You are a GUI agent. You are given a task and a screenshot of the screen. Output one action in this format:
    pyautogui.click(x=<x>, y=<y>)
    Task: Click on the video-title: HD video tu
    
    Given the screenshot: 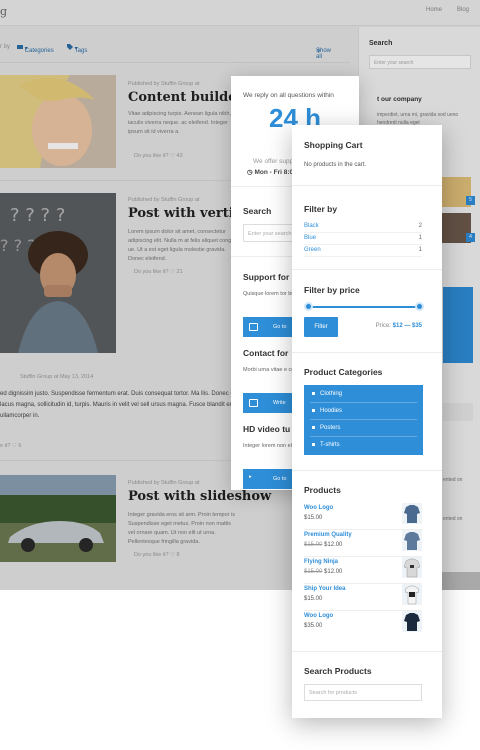 What is the action you would take?
    pyautogui.click(x=267, y=429)
    